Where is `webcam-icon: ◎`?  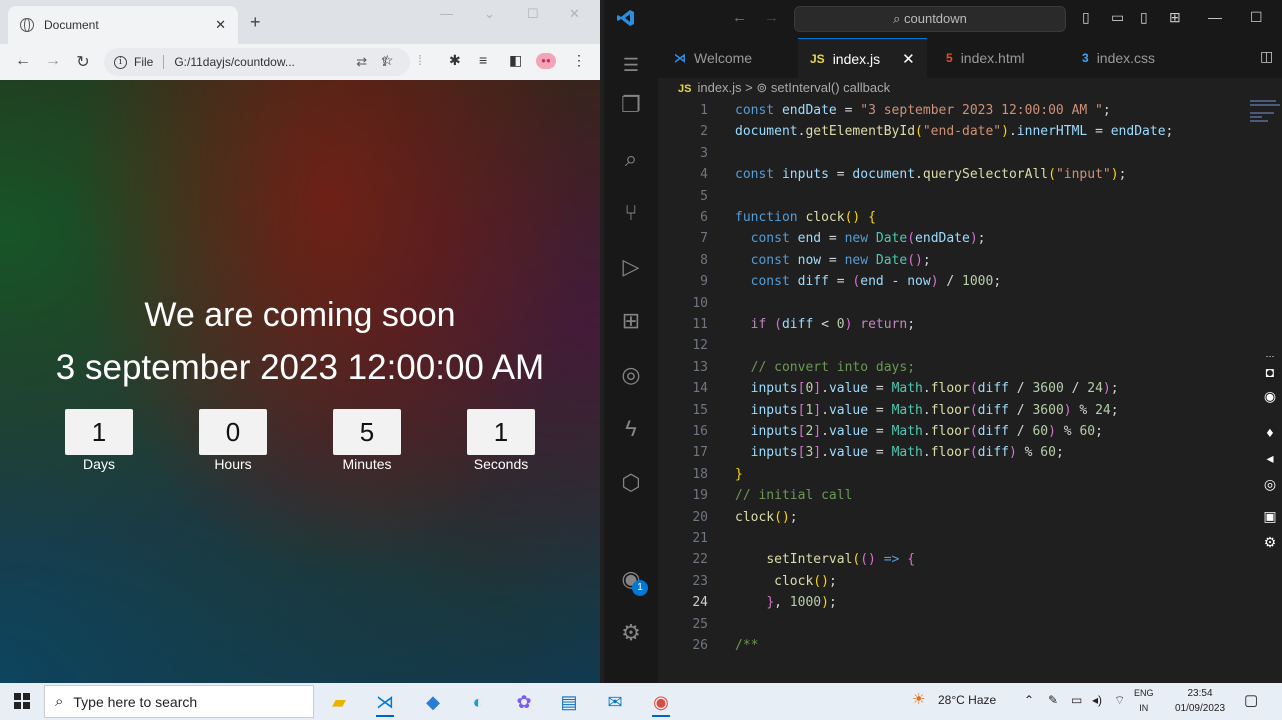 webcam-icon: ◎ is located at coordinates (1270, 484).